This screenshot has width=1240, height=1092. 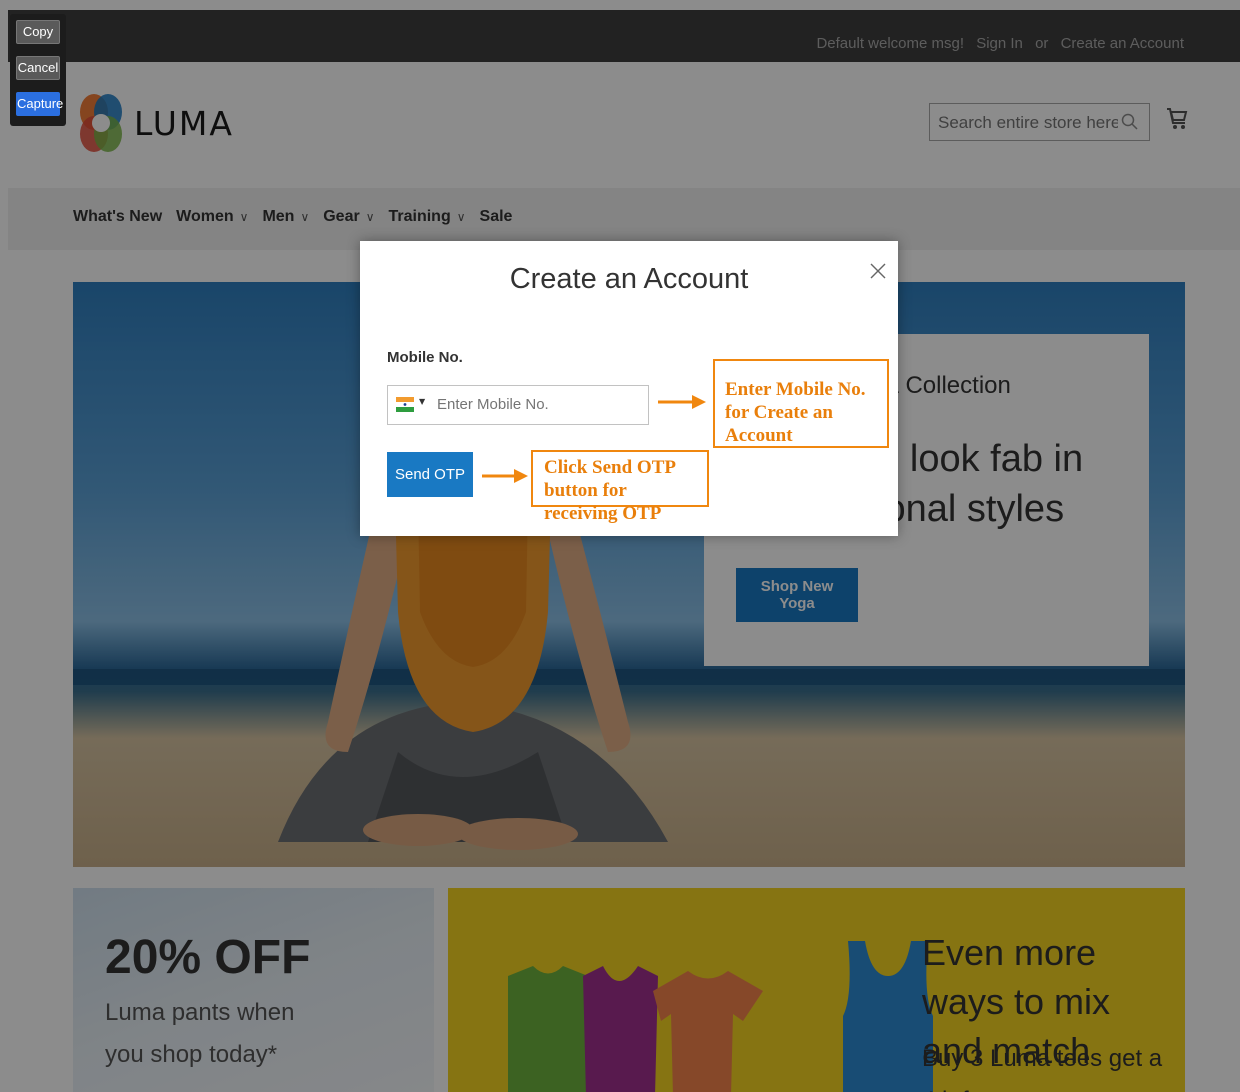 I want to click on capture-toolbar: Copy Cancel Capture, so click(x=38, y=70).